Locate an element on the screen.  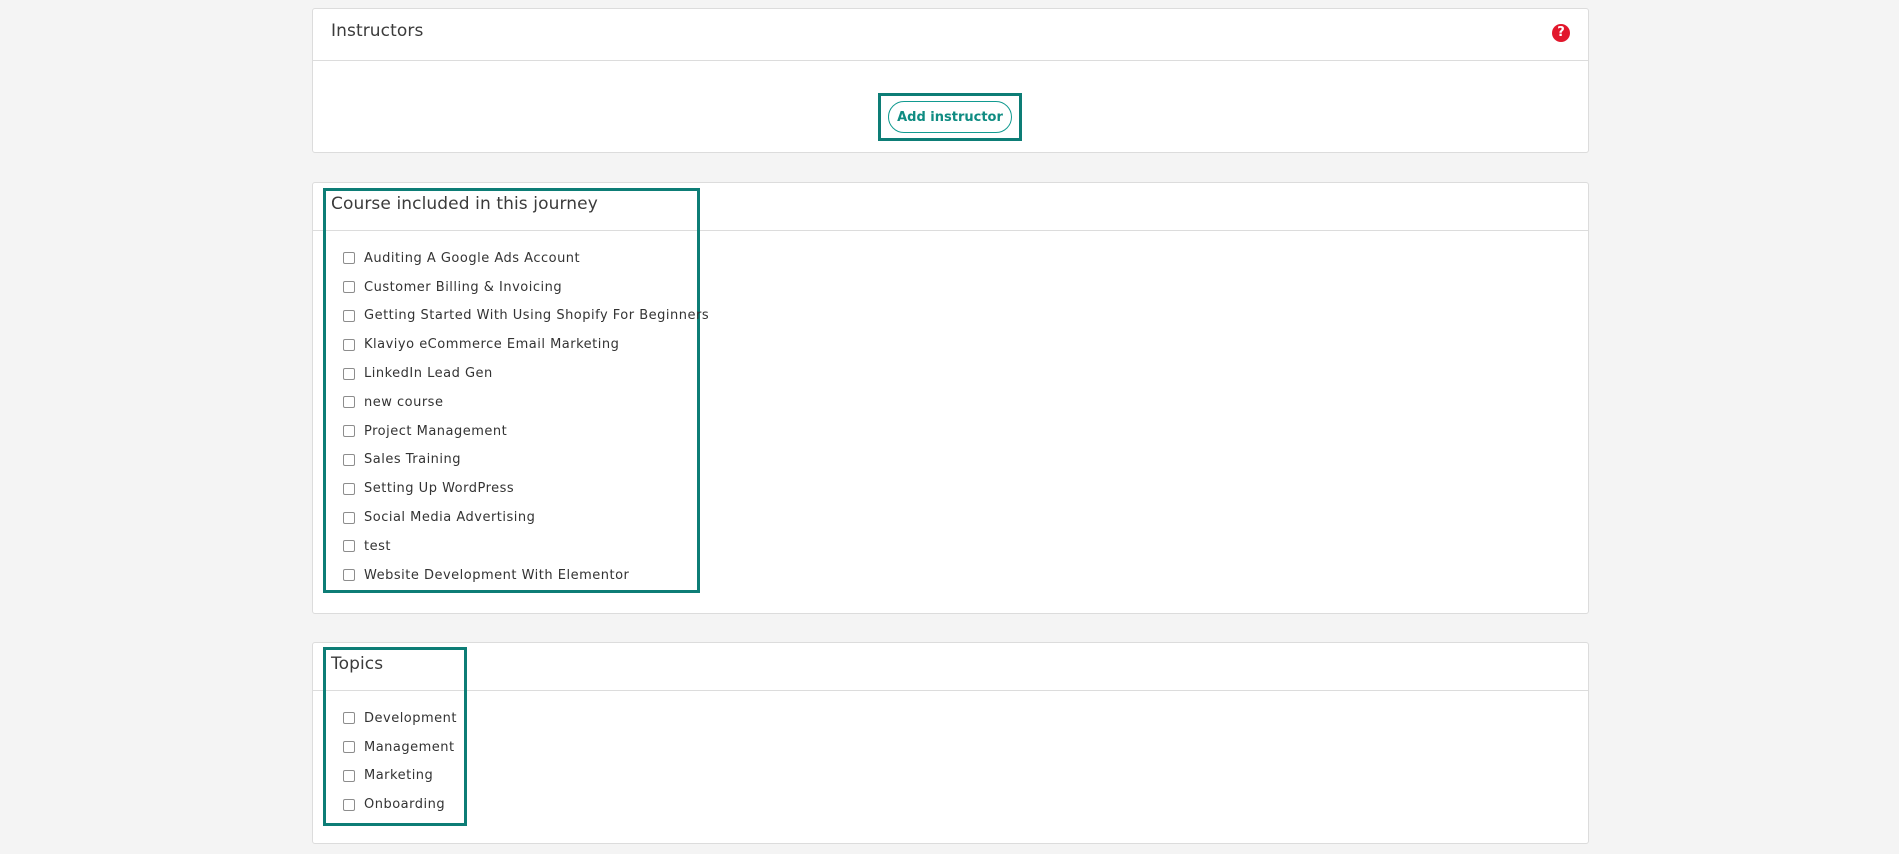
checkbox-label: Project Management is located at coordinates (435, 431).